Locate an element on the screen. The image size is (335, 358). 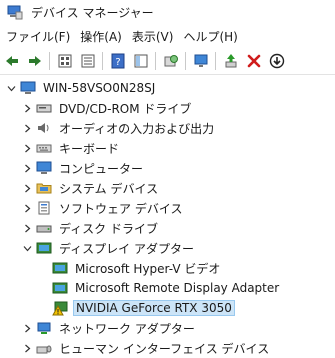
tree-item-label: ヒューマン インターフェイス デバイス is located at coordinates (164, 348).